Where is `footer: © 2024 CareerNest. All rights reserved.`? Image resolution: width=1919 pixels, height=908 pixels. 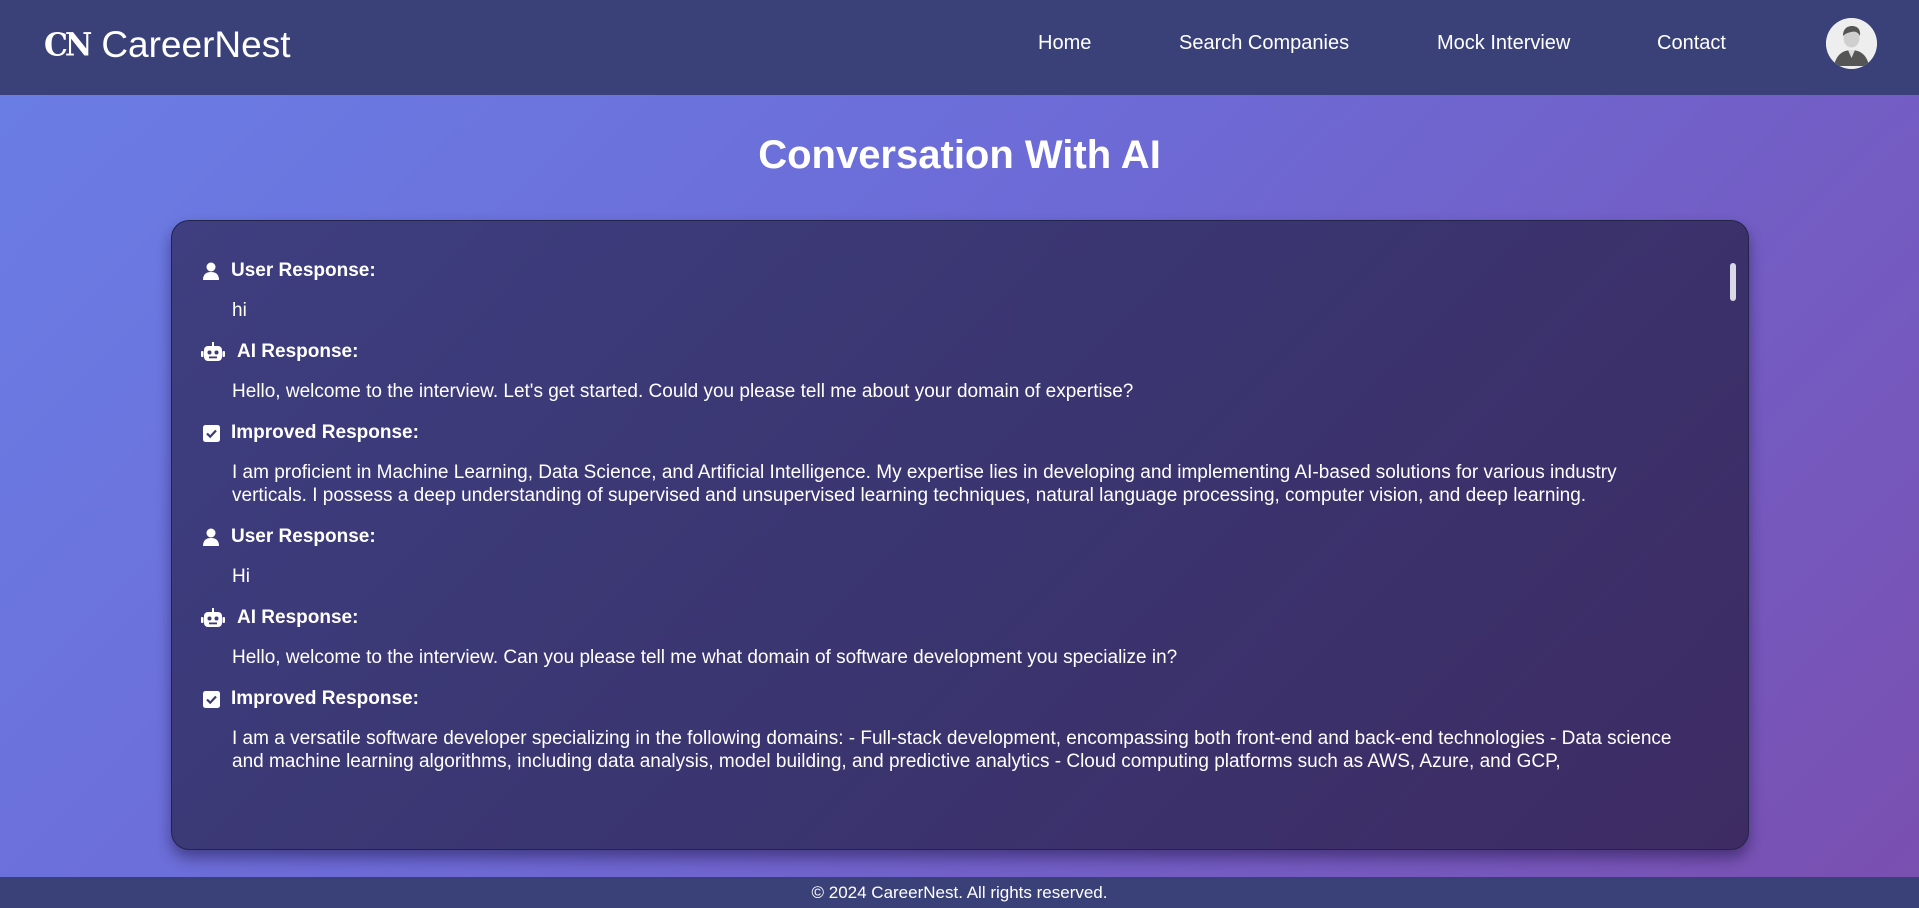
footer: © 2024 CareerNest. All rights reserved. is located at coordinates (959, 892).